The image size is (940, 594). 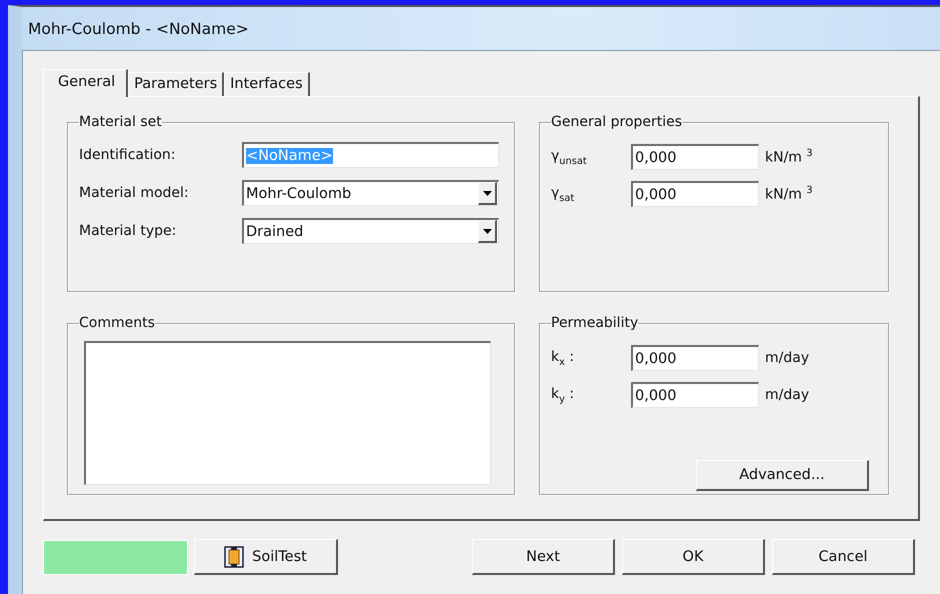 What do you see at coordinates (843, 557) in the screenshot?
I see `dialog-button: Cancel` at bounding box center [843, 557].